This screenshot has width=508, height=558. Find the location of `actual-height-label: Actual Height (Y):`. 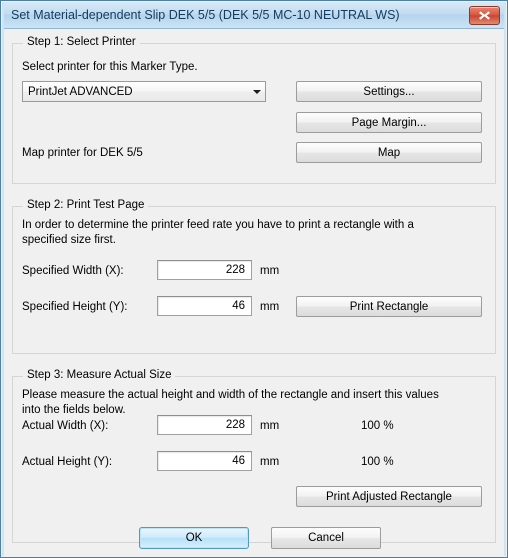

actual-height-label: Actual Height (Y): is located at coordinates (67, 462).